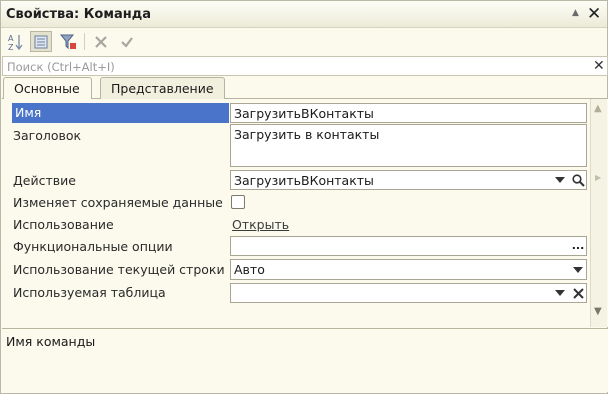 The height and width of the screenshot is (394, 608). I want to click on tab-main-label: Основные, so click(47, 88).